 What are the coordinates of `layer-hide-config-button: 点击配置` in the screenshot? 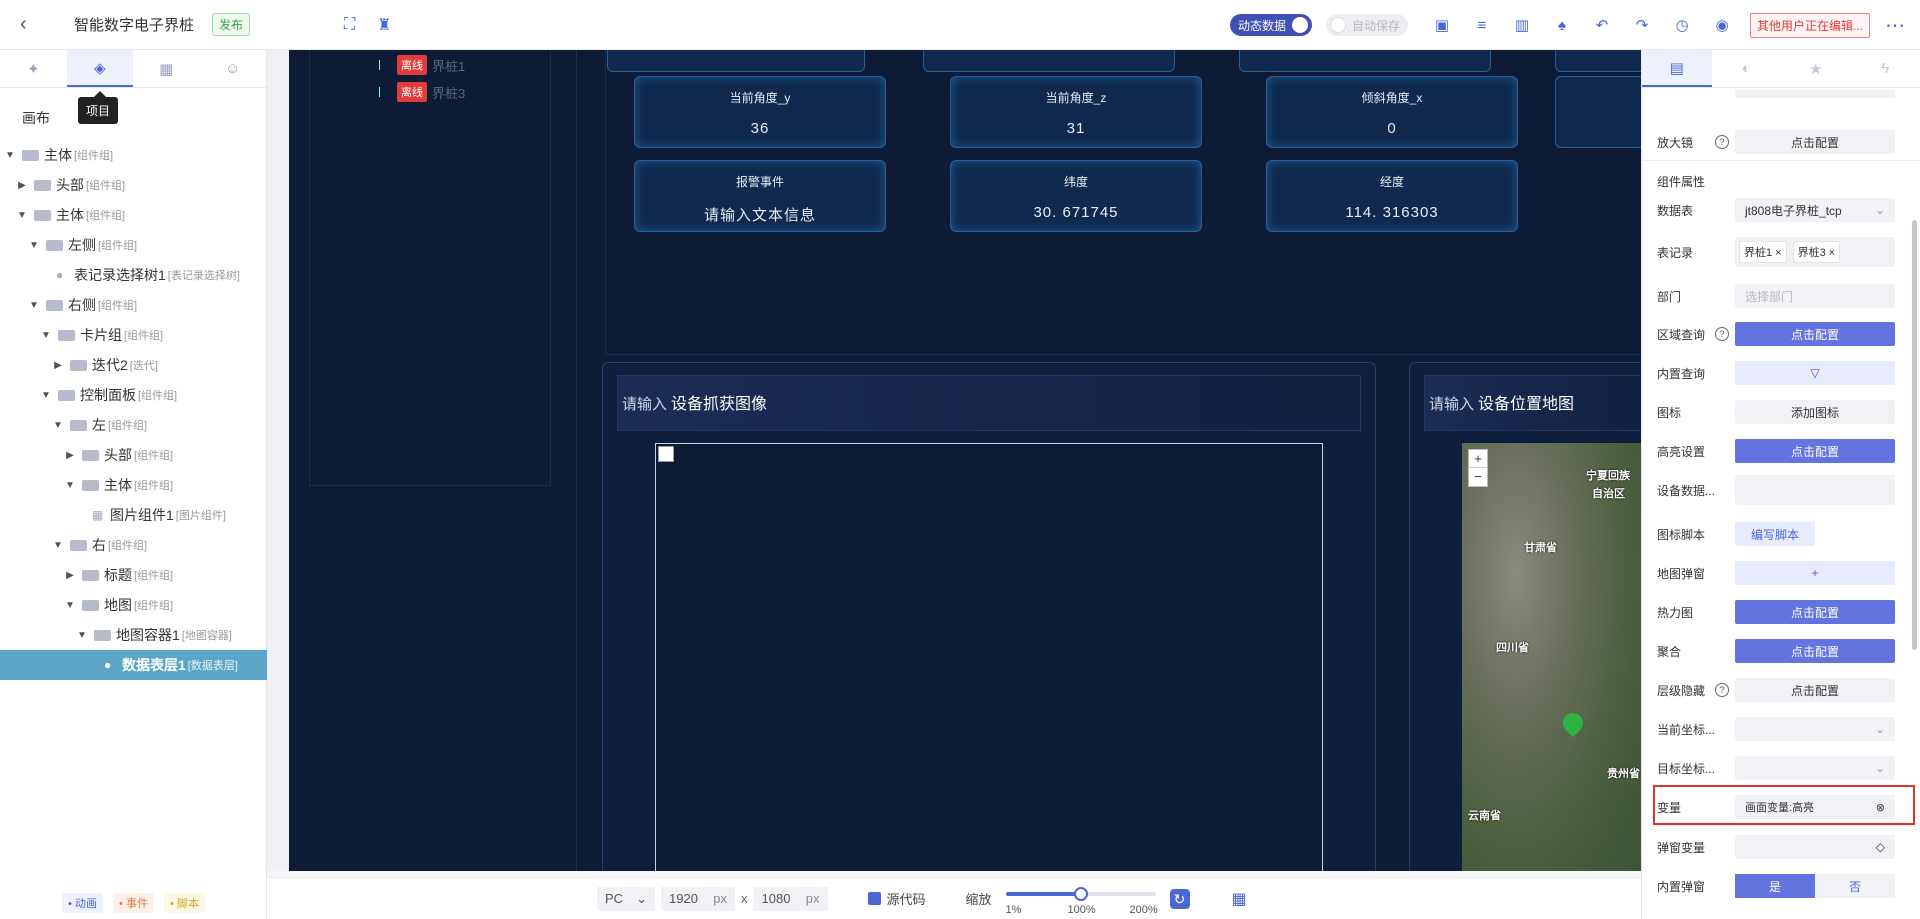 It's located at (1815, 690).